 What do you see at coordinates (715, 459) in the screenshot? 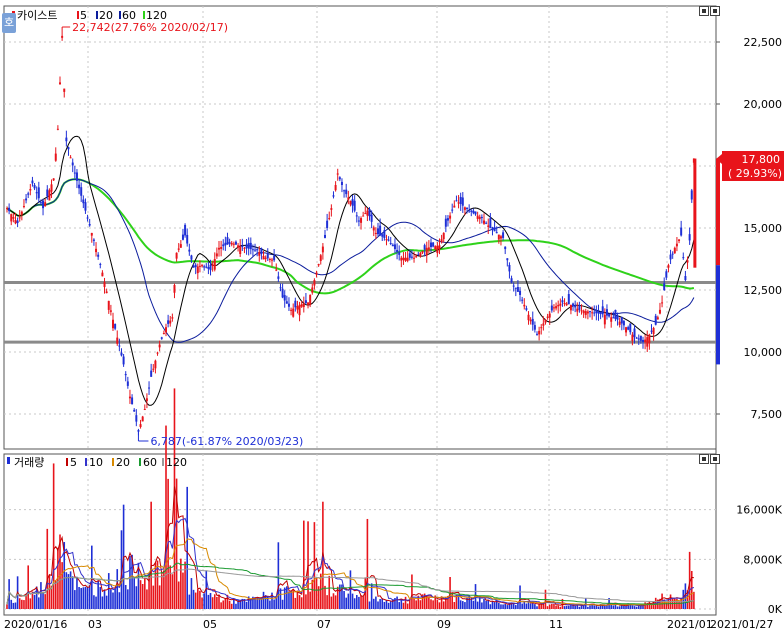
I see `volume-maximize-button` at bounding box center [715, 459].